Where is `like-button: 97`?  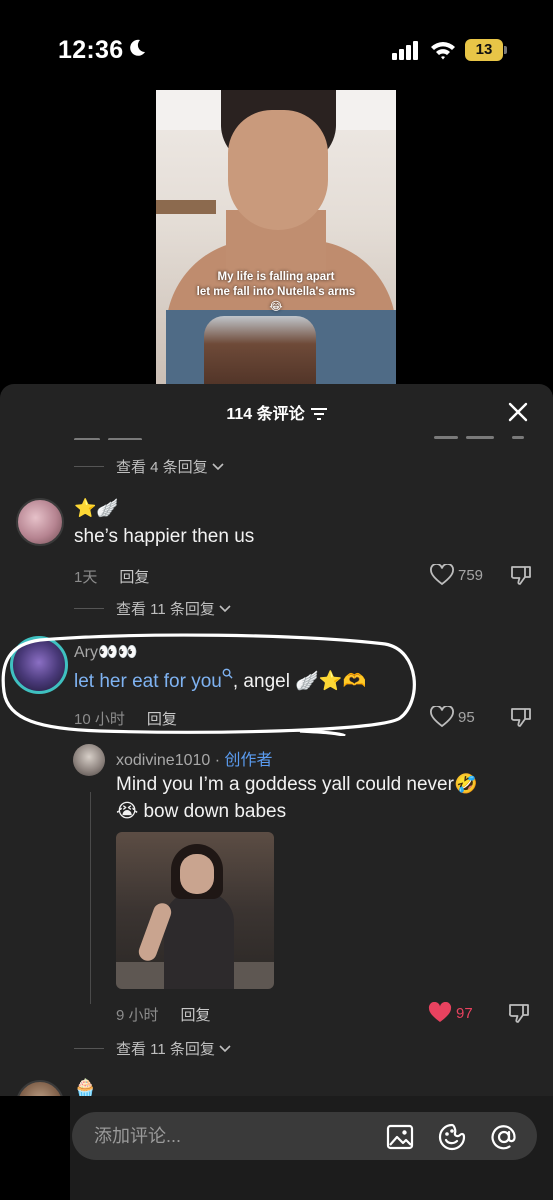 like-button: 97 is located at coordinates (450, 1013).